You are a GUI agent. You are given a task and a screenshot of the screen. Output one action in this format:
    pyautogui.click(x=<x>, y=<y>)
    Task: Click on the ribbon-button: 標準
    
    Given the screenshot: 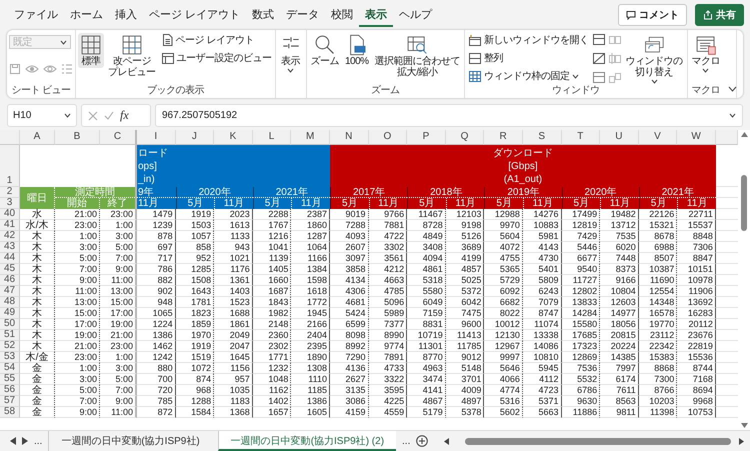 What is the action you would take?
    pyautogui.click(x=91, y=50)
    